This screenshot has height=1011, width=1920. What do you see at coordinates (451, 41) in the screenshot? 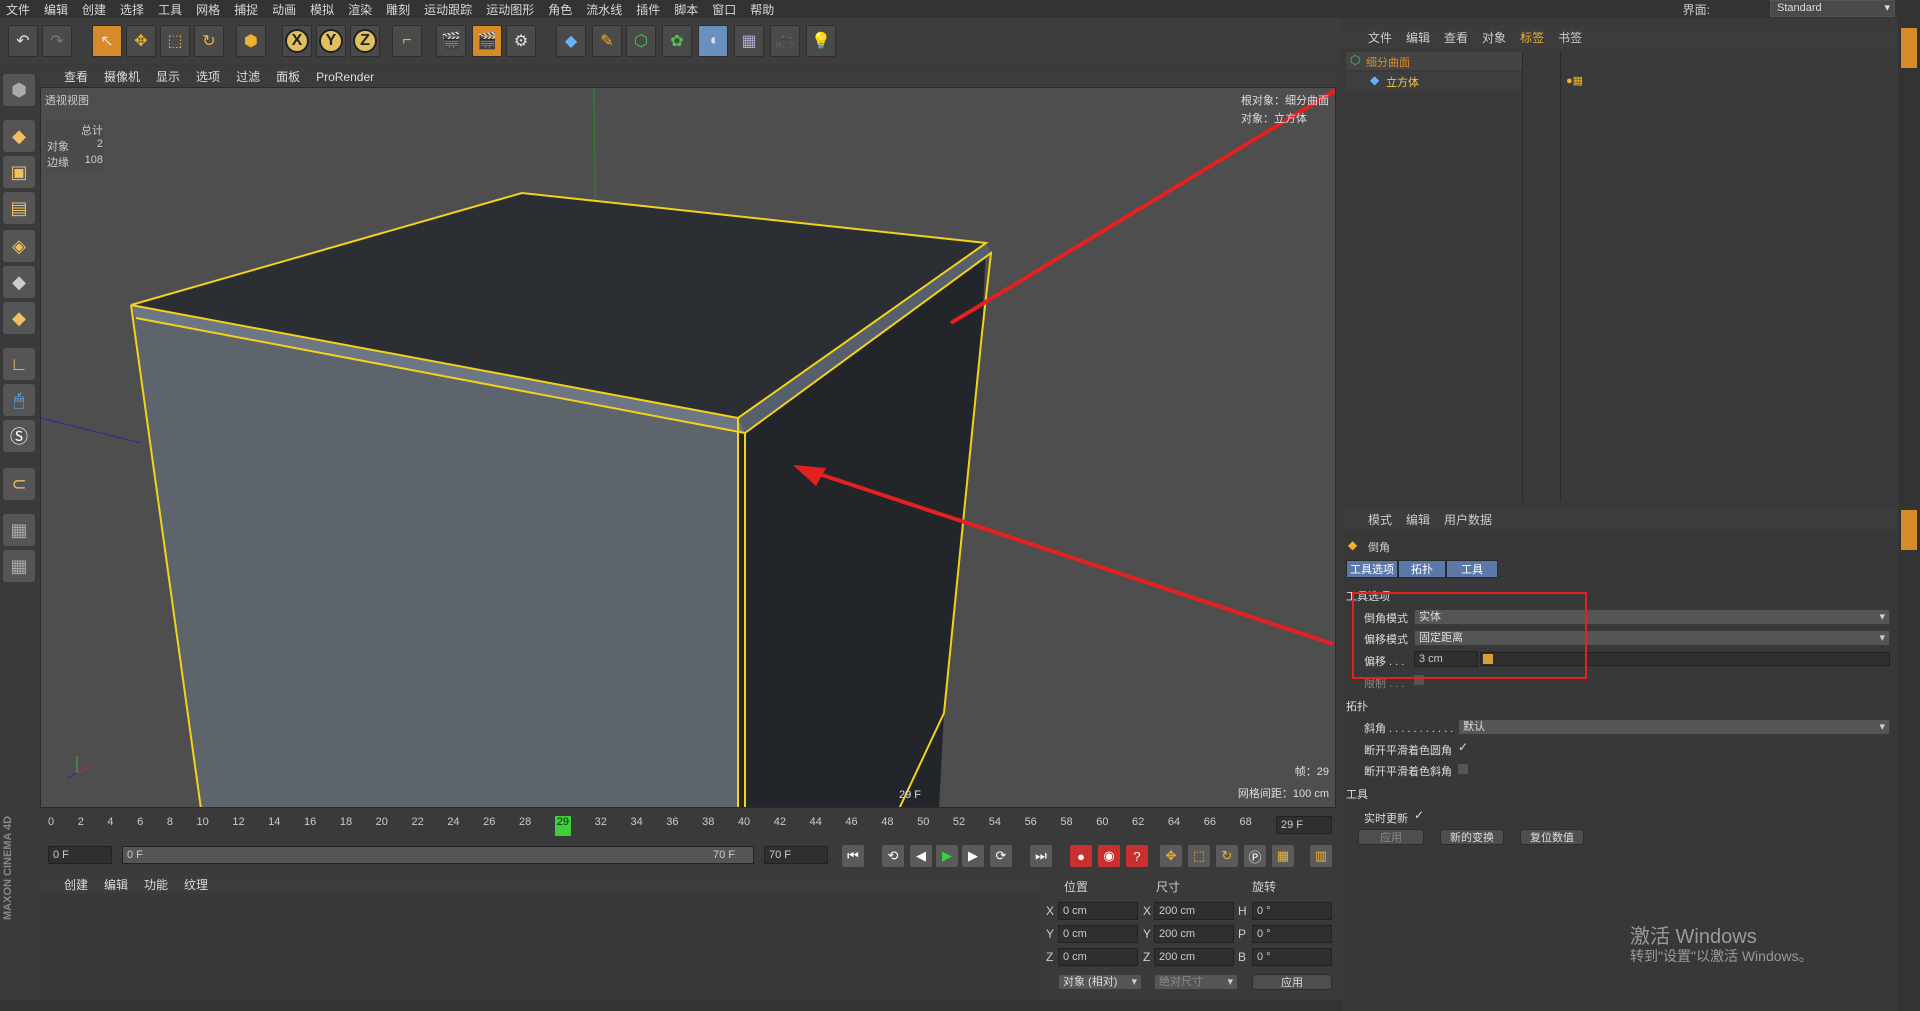
I see `render-view-icon: 🎬` at bounding box center [451, 41].